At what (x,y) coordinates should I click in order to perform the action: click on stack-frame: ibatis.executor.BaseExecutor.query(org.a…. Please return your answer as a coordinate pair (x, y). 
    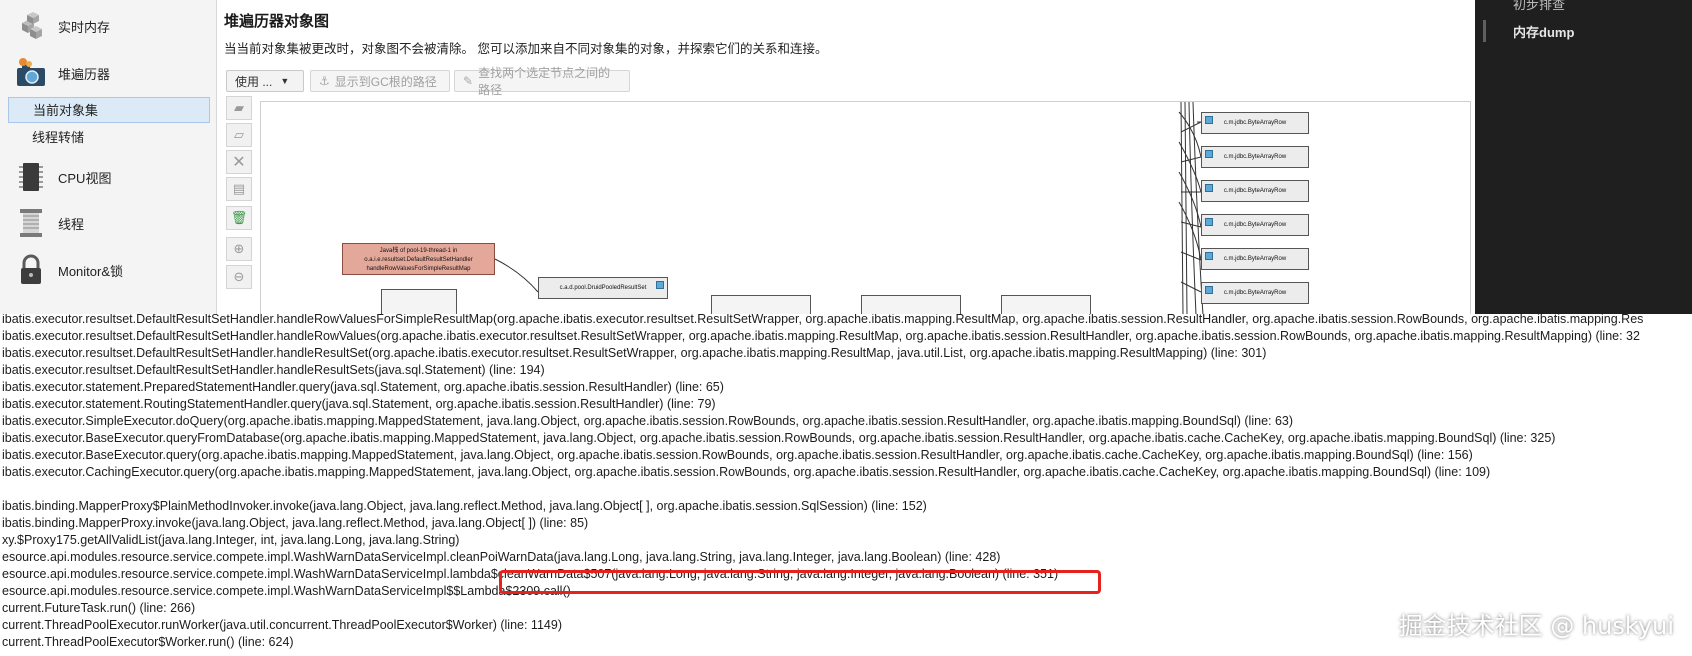
    Looking at the image, I should click on (737, 455).